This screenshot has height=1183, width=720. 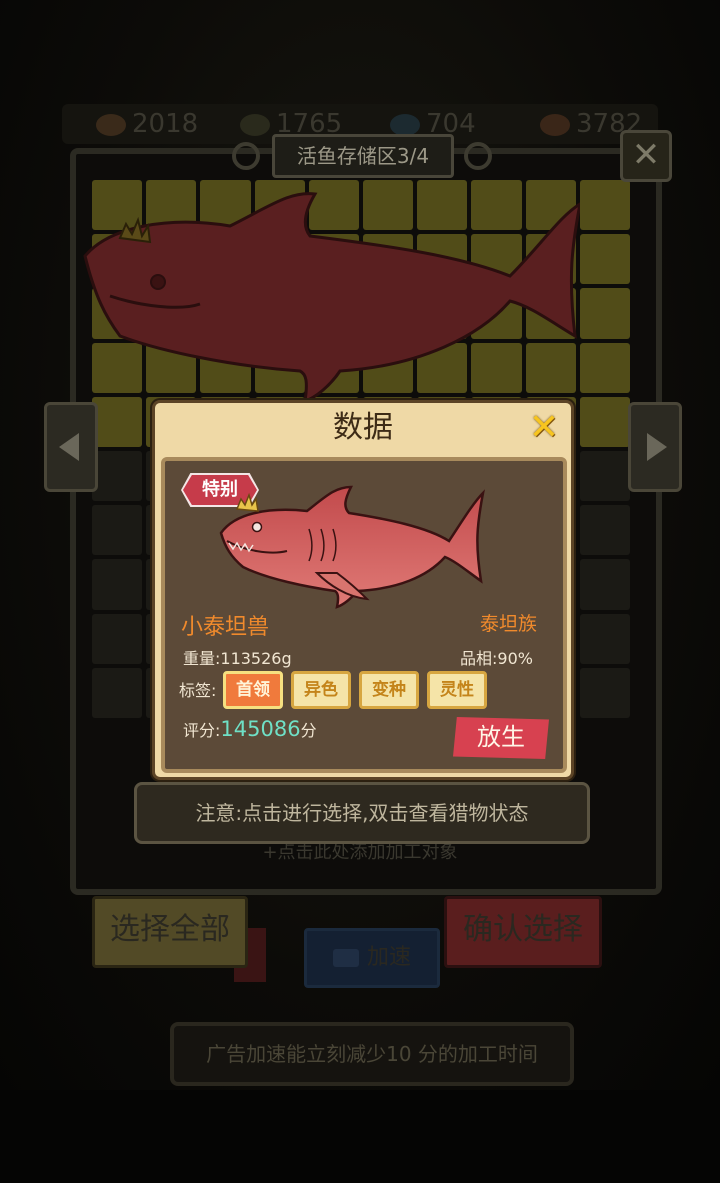 I want to click on video-icon, so click(x=345, y=958).